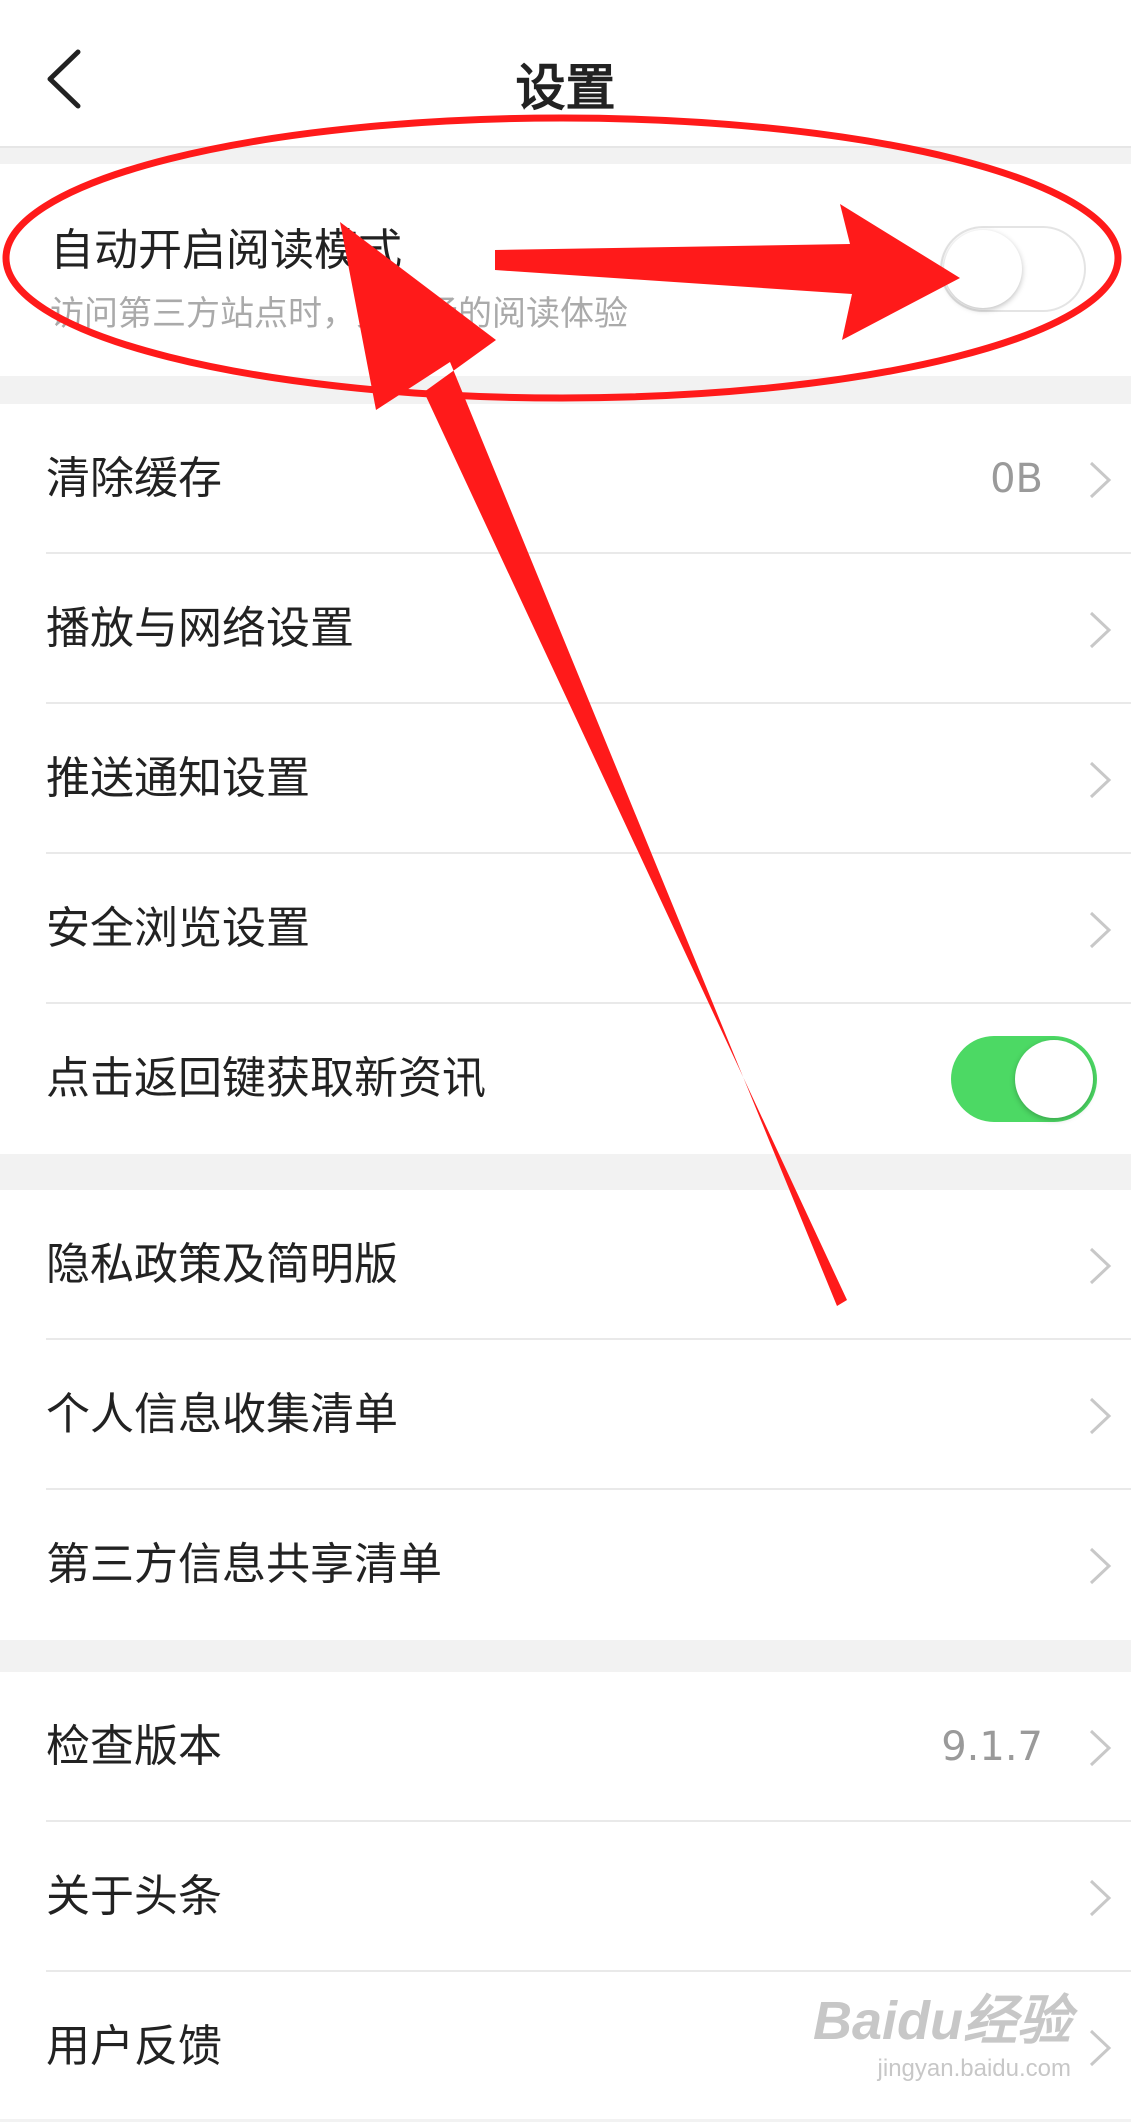  Describe the element at coordinates (178, 778) in the screenshot. I see `push-notification-label: 推送通知设置` at that location.